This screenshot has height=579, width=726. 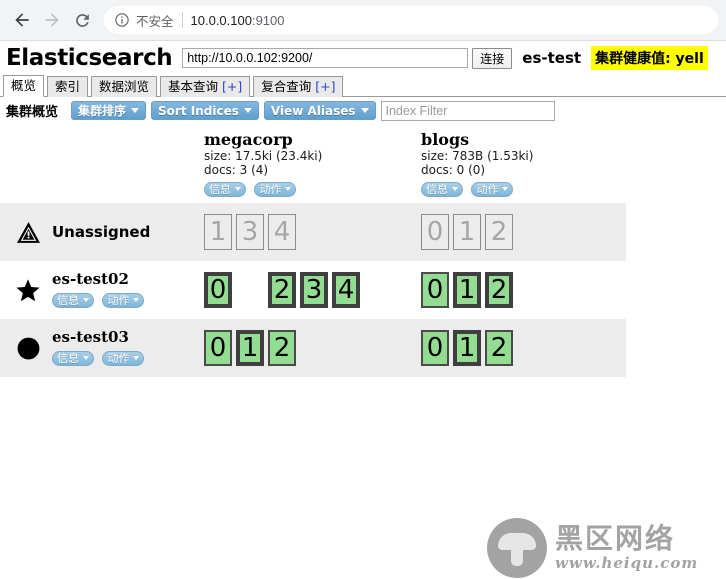 What do you see at coordinates (248, 139) in the screenshot?
I see `index-name: megacorp` at bounding box center [248, 139].